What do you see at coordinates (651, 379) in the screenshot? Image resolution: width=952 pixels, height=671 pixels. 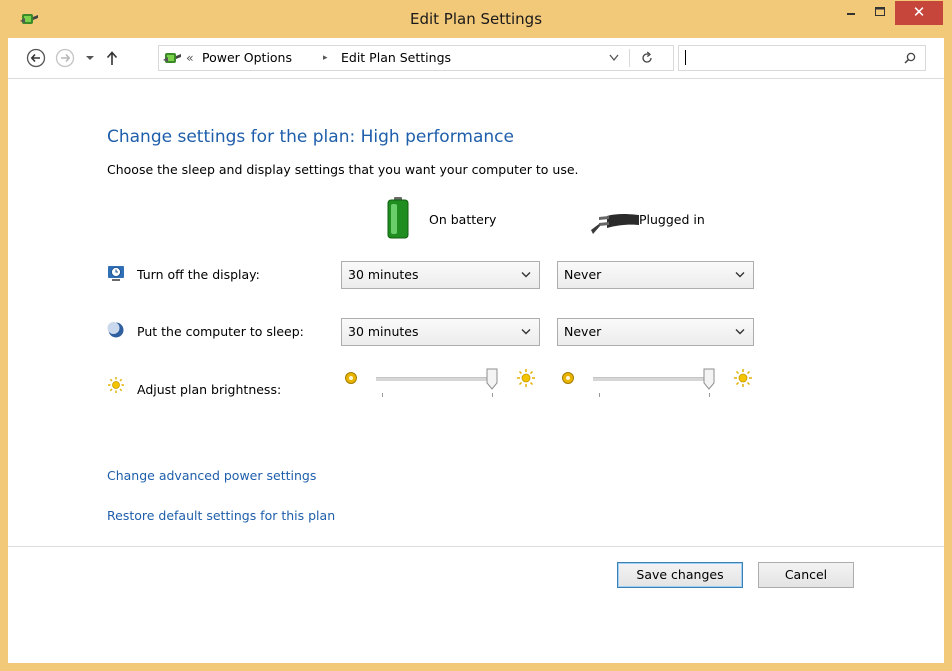 I see `brightness-plugged-in-track` at bounding box center [651, 379].